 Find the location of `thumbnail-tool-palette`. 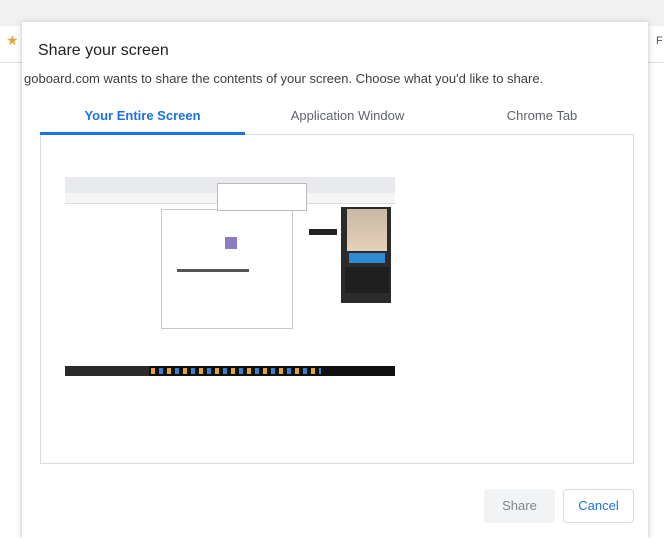

thumbnail-tool-palette is located at coordinates (367, 280).